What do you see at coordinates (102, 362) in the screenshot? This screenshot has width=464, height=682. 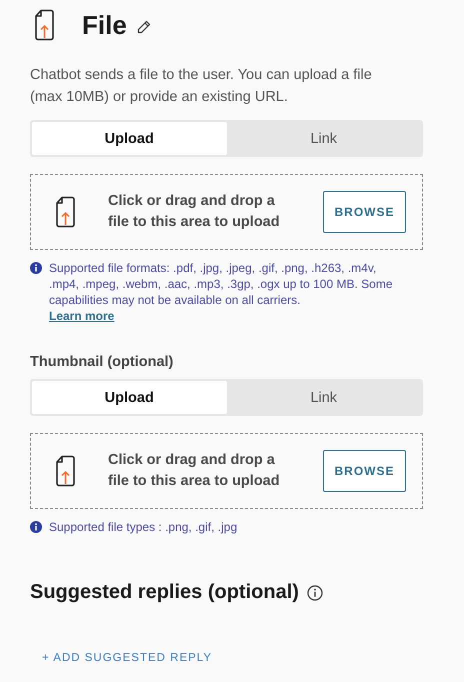 I see `section-label: Thumbnail (optional)` at bounding box center [102, 362].